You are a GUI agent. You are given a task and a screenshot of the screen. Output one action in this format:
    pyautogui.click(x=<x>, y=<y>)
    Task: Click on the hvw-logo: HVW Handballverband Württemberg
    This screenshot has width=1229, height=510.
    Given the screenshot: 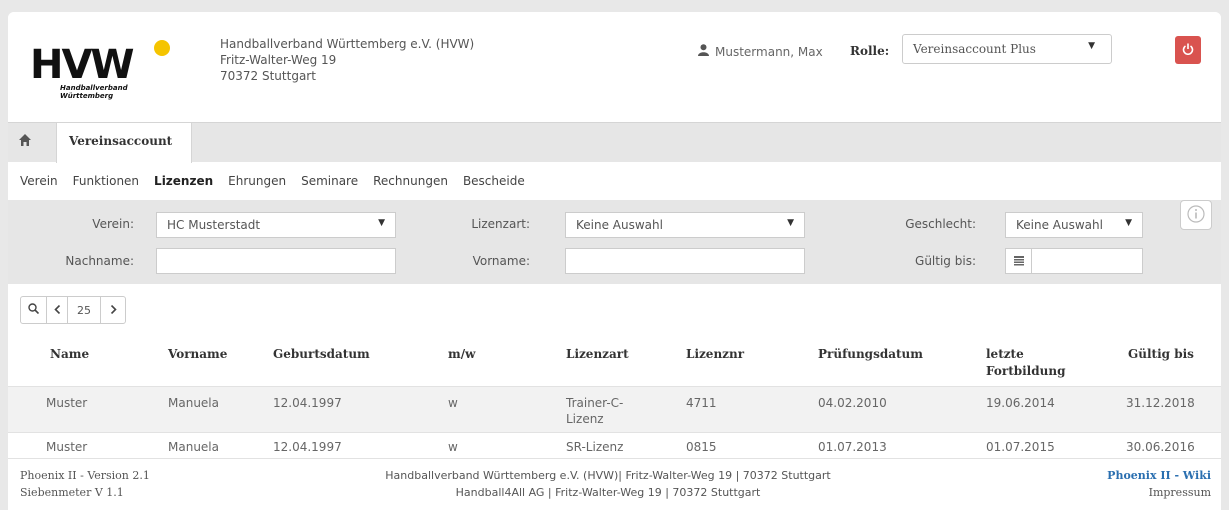 What is the action you would take?
    pyautogui.click(x=108, y=69)
    